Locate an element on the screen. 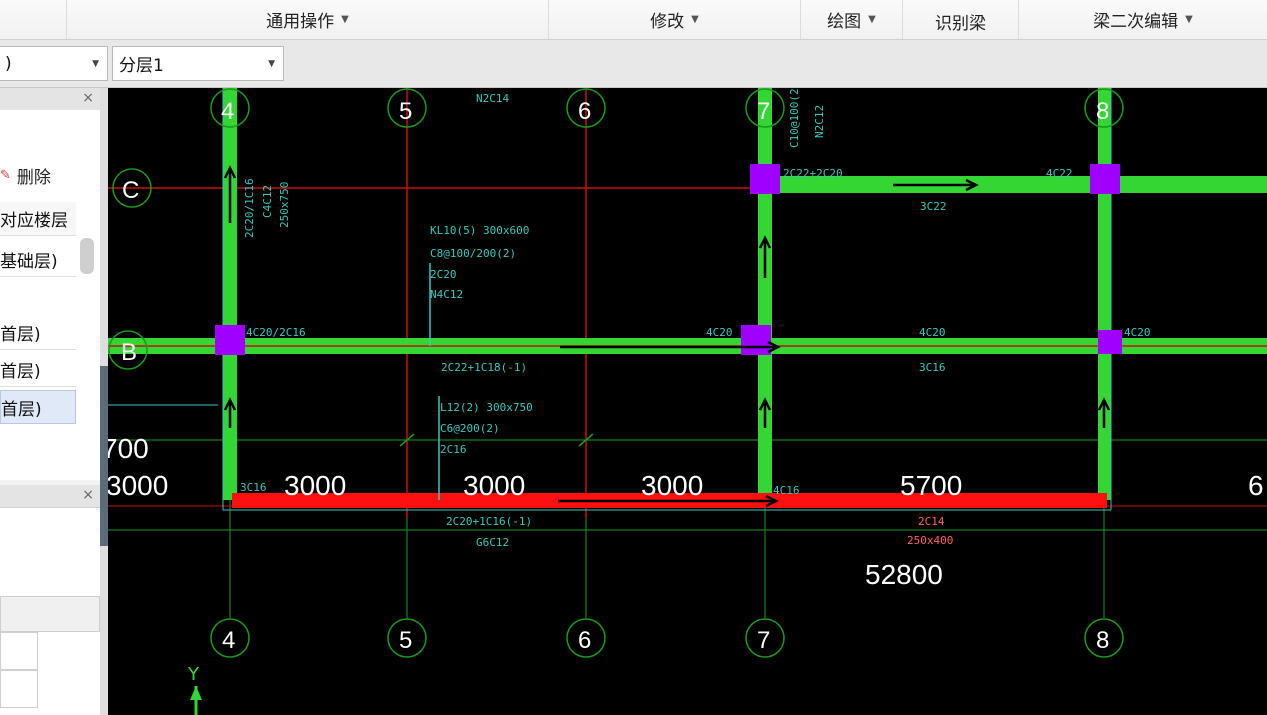 This screenshot has width=1267, height=715. layer-select-value: 分层1 is located at coordinates (141, 66).